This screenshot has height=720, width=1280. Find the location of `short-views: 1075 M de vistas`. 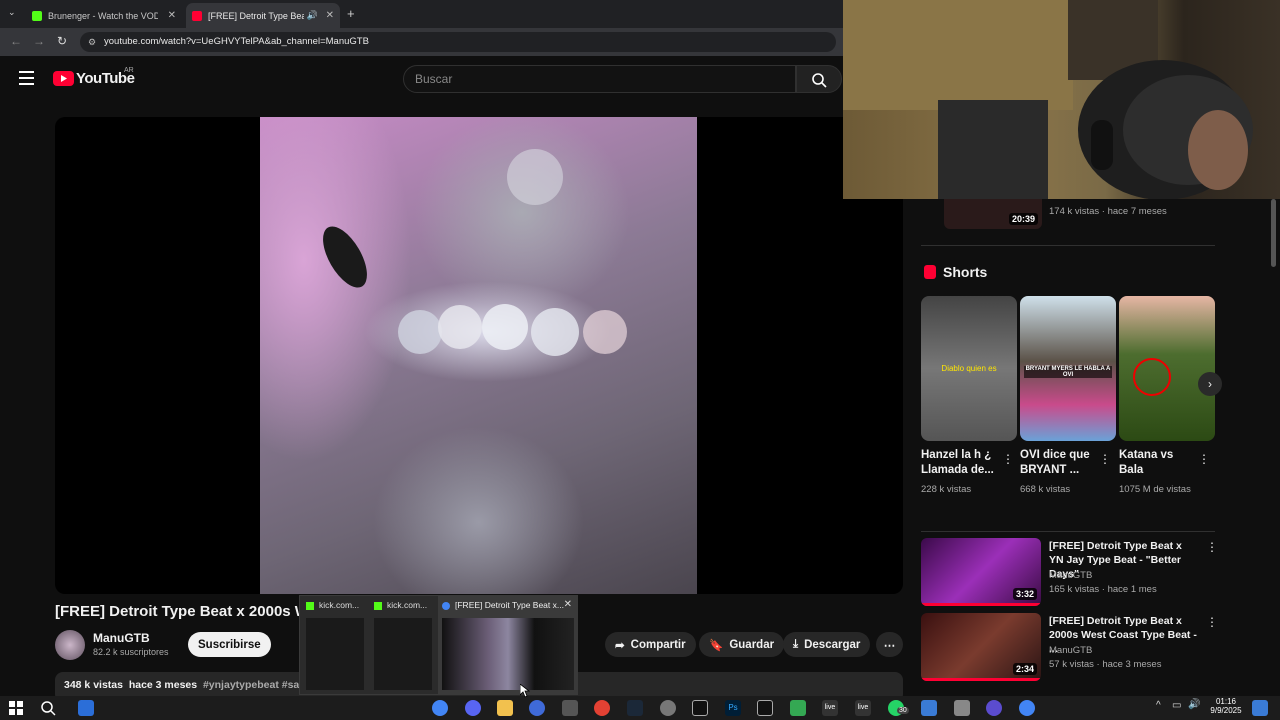

short-views: 1075 M de vistas is located at coordinates (1155, 489).